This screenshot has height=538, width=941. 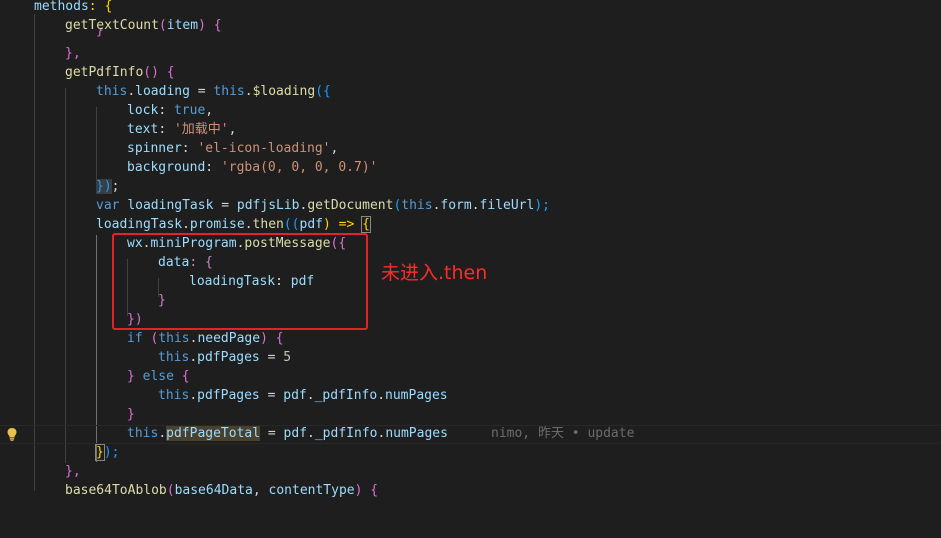 What do you see at coordinates (470, 110) in the screenshot?
I see `code-line: lock: true,` at bounding box center [470, 110].